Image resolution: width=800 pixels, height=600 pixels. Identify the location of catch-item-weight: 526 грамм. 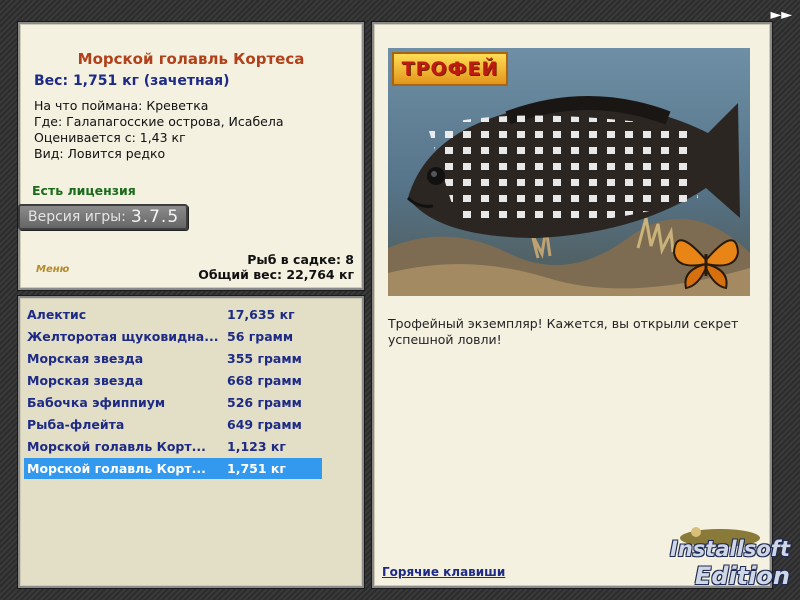
(264, 402).